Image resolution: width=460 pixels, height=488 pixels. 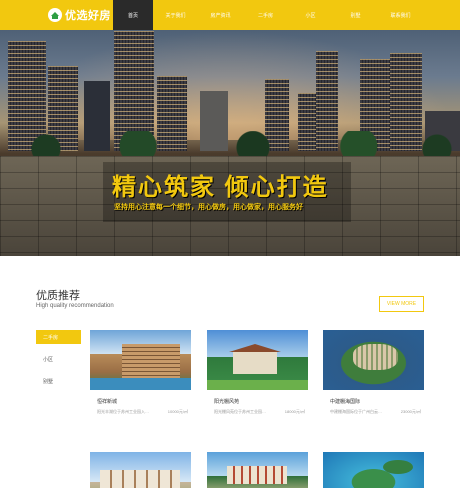 I want to click on photo-complex, so click(x=257, y=475).